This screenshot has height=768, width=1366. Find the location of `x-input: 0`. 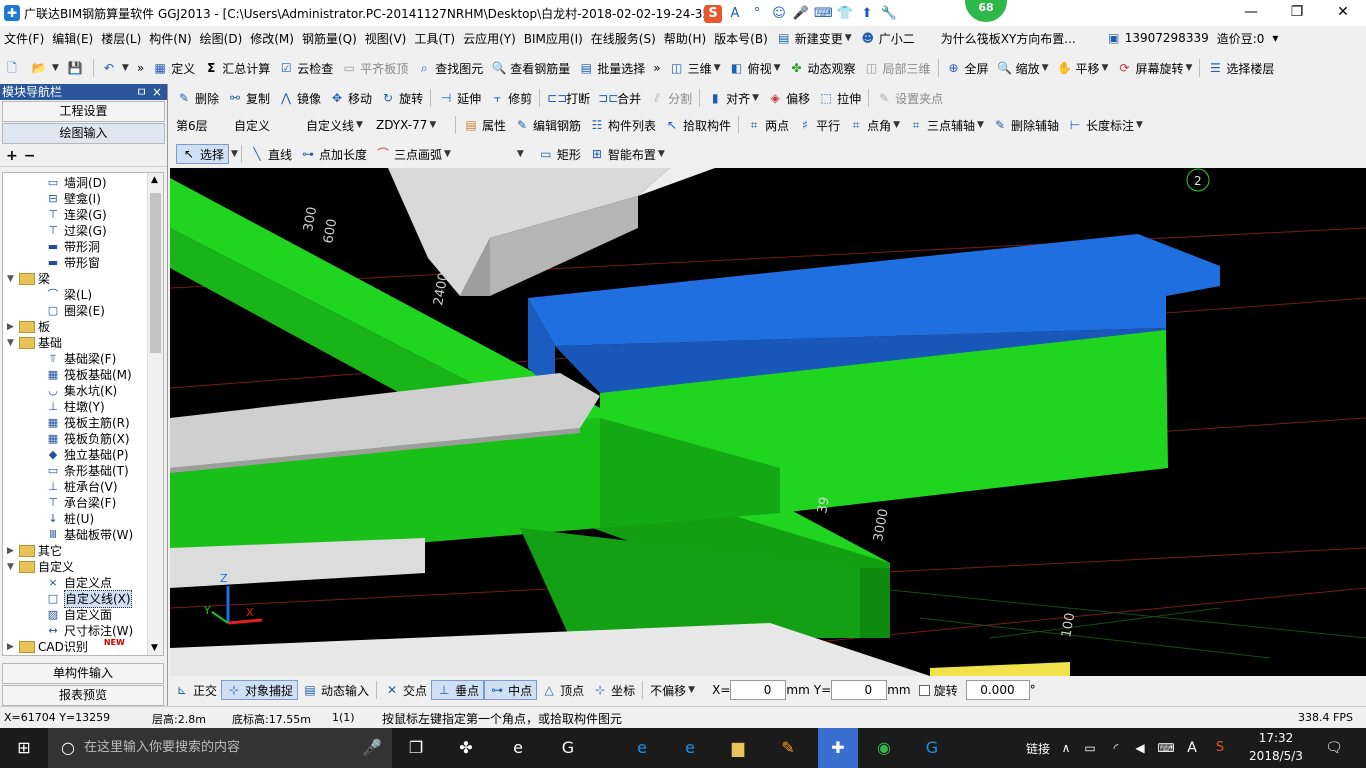

x-input: 0 is located at coordinates (758, 690).